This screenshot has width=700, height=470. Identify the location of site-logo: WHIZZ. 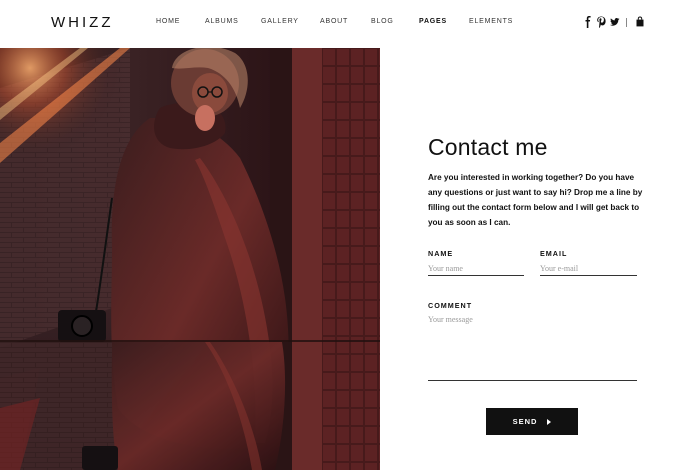
(82, 22).